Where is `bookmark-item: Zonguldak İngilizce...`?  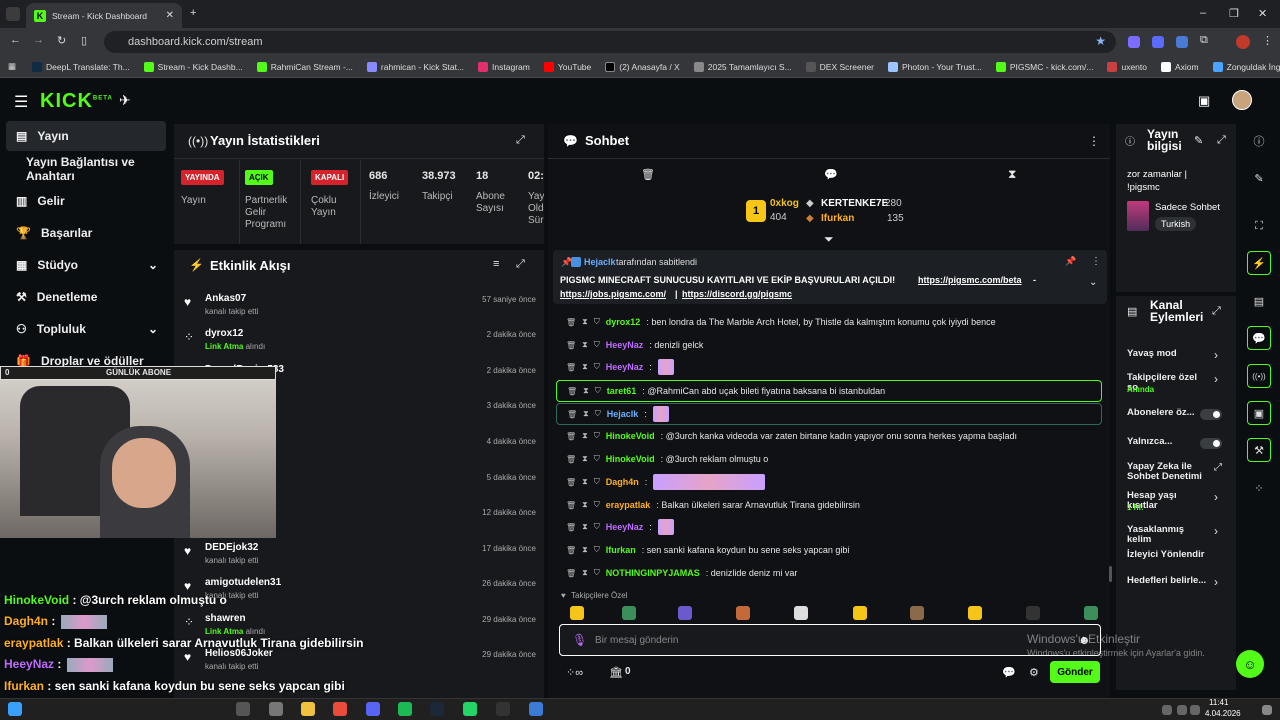
bookmark-item: Zonguldak İngilizce... is located at coordinates (1246, 66).